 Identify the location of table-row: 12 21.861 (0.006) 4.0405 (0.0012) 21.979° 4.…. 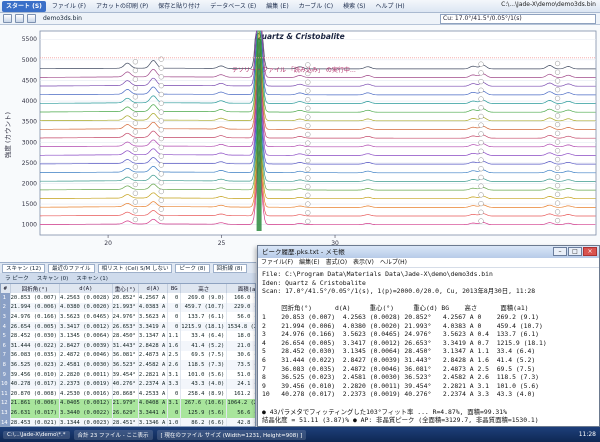
(128, 403).